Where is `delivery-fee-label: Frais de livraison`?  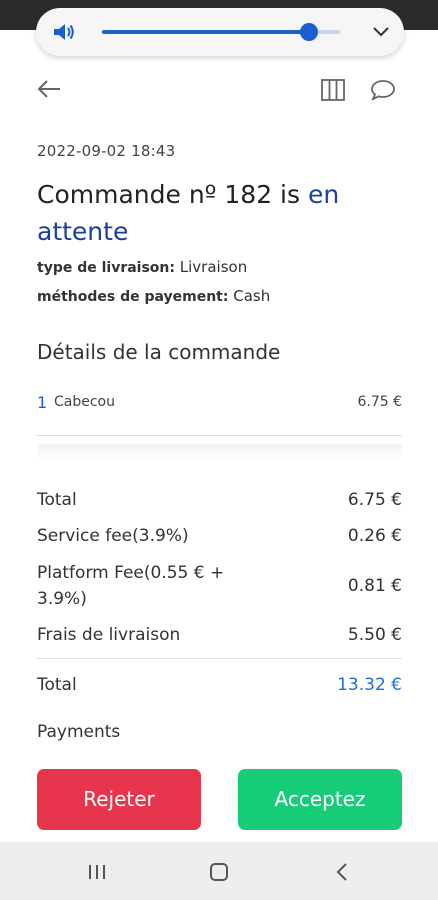
delivery-fee-label: Frais de livraison is located at coordinates (109, 635).